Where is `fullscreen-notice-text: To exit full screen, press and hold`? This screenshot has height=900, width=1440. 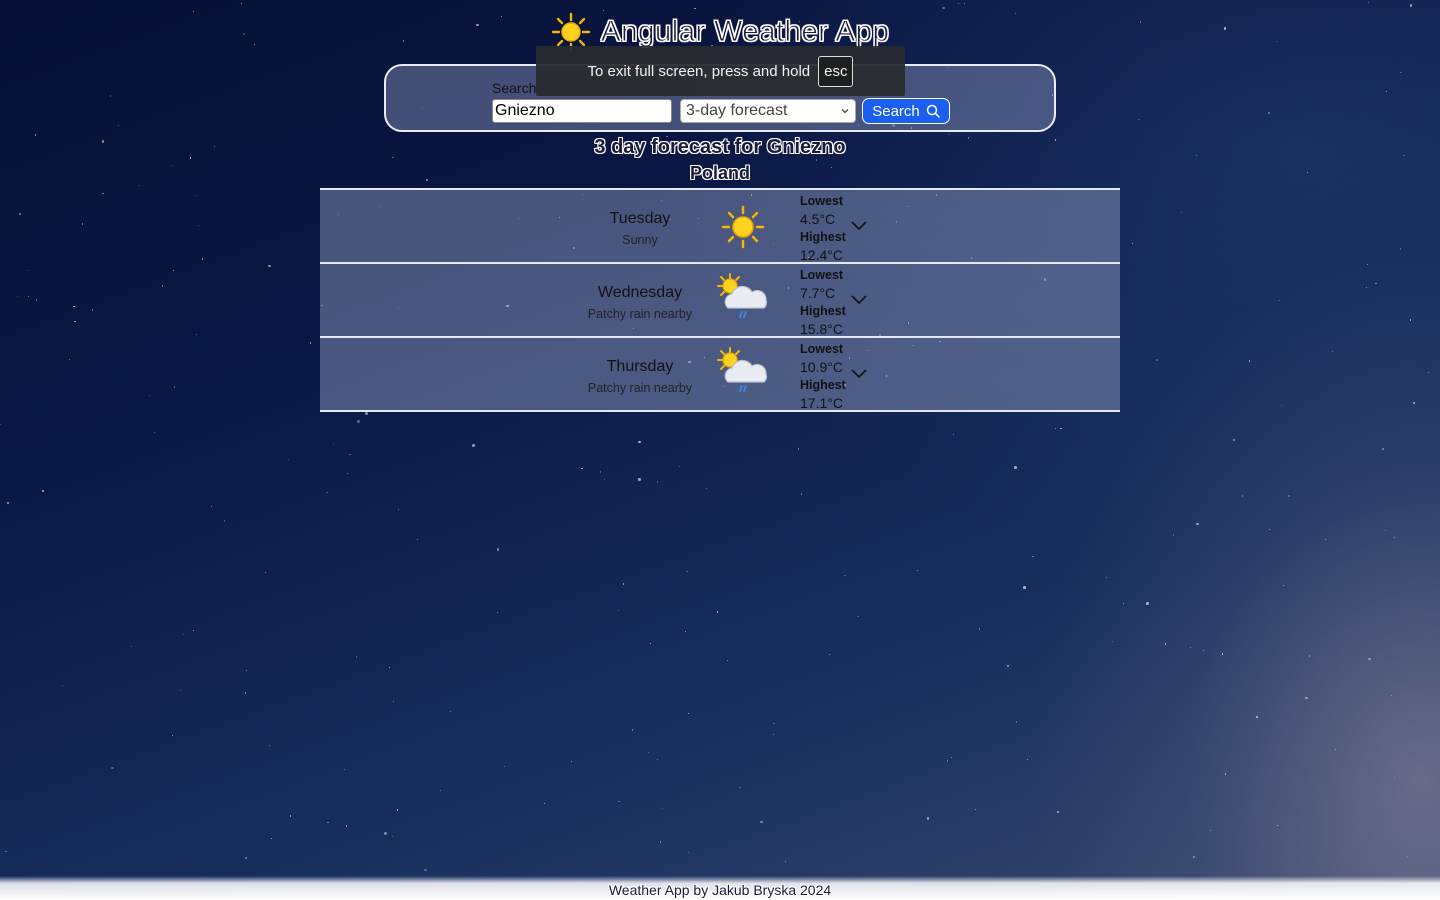 fullscreen-notice-text: To exit full screen, press and hold is located at coordinates (699, 71).